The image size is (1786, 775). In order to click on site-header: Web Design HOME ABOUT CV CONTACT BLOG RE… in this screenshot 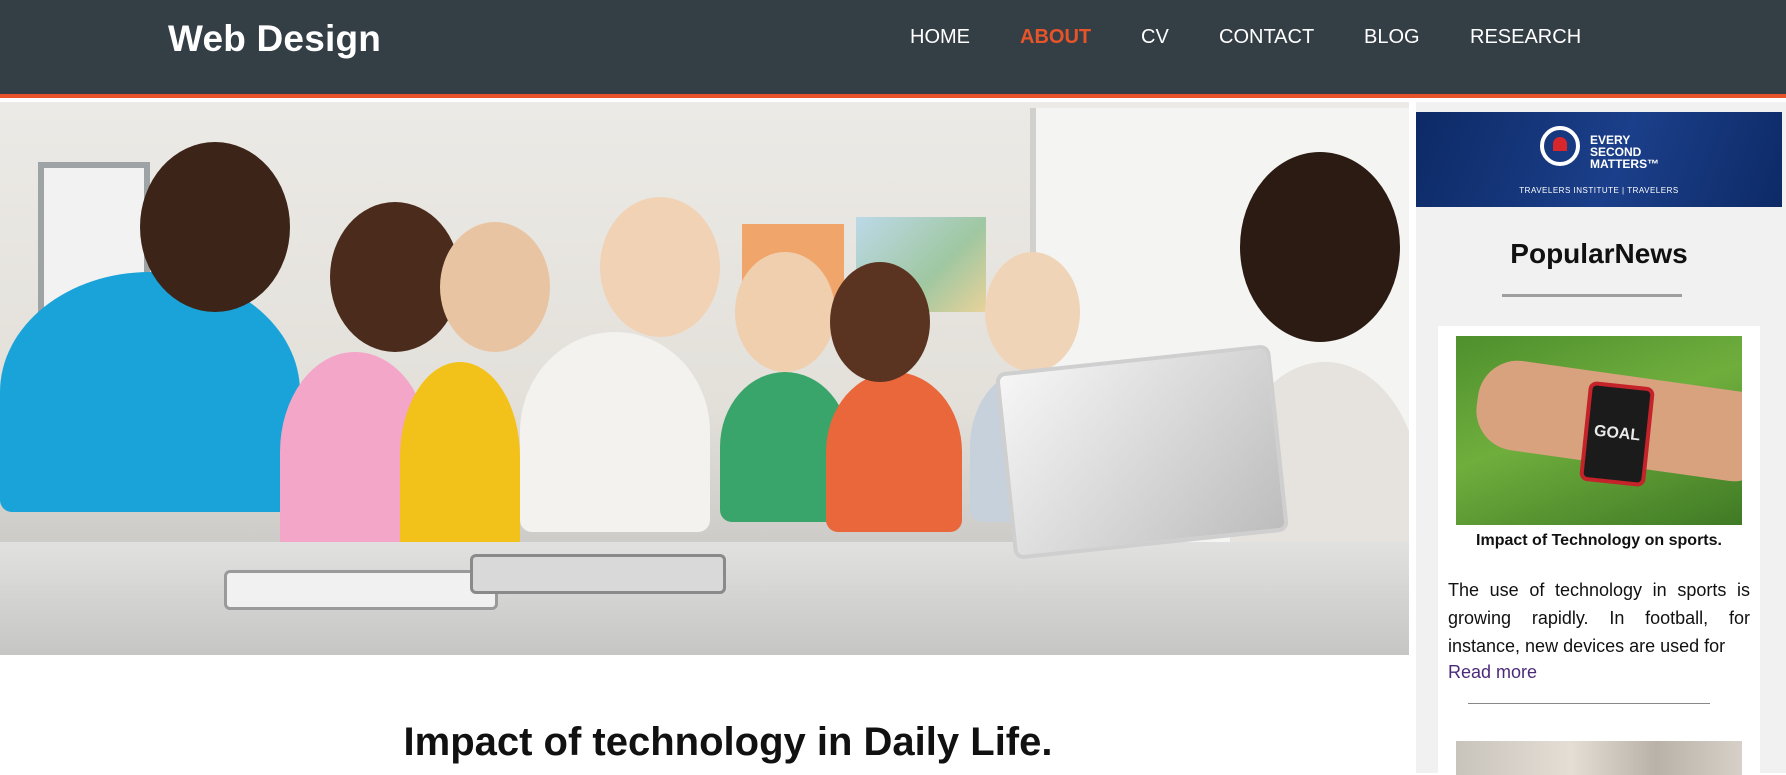, I will do `click(893, 49)`.